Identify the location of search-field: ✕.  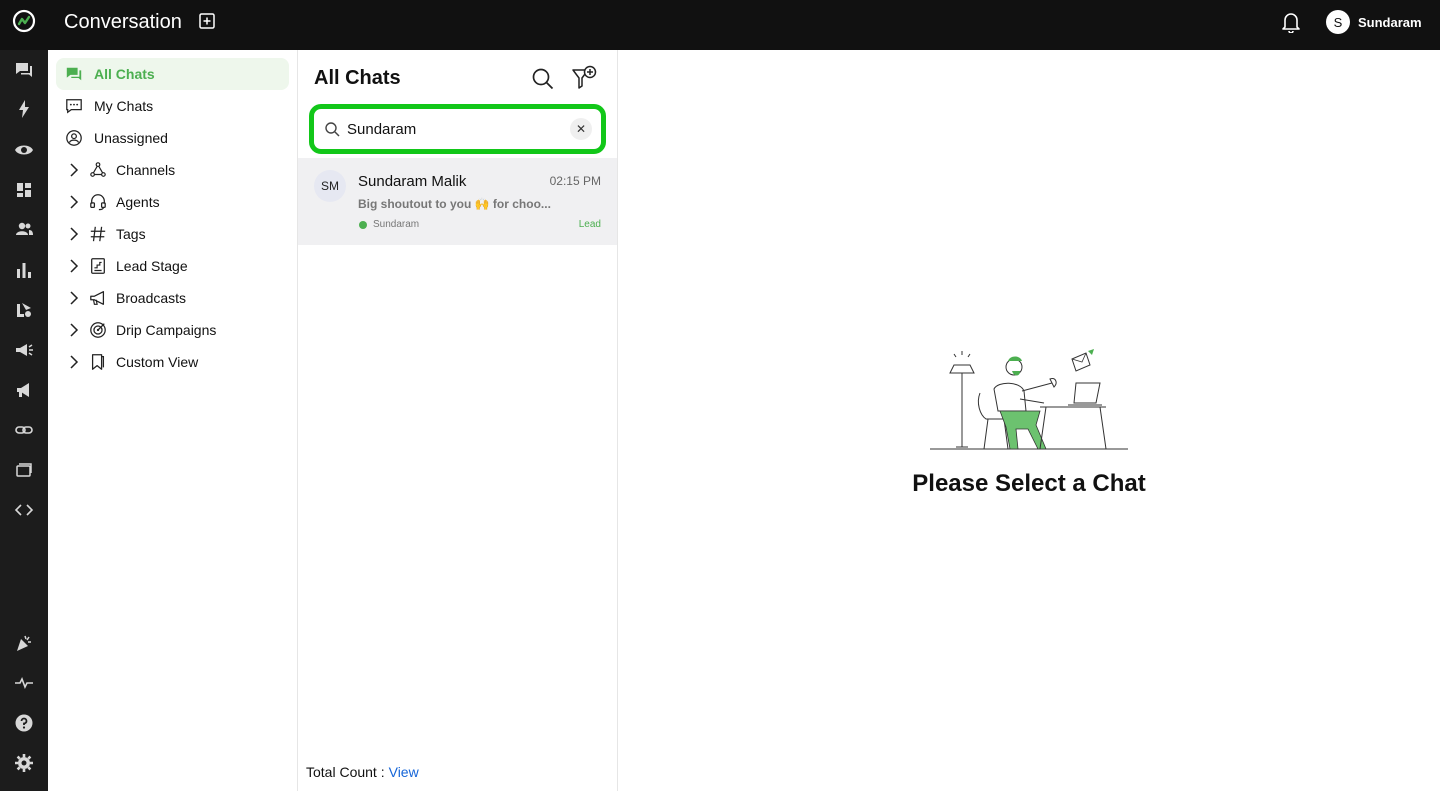
(457, 129).